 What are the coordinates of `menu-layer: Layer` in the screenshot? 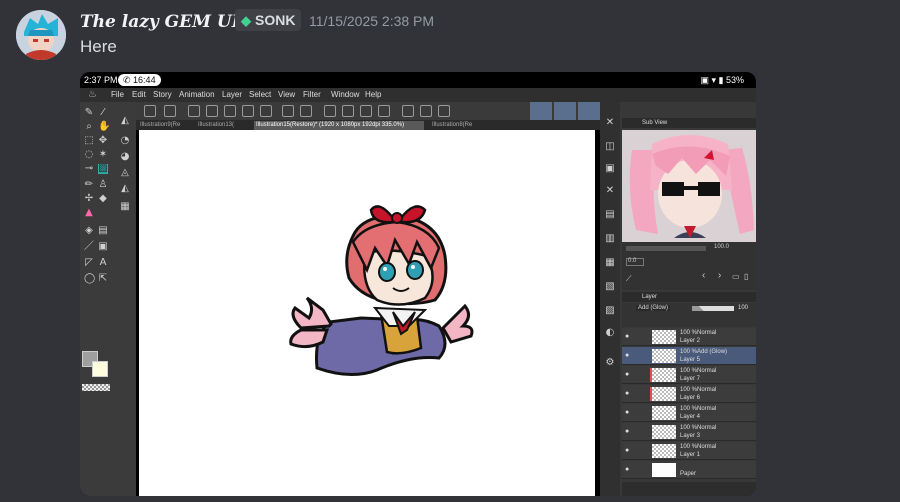 It's located at (232, 94).